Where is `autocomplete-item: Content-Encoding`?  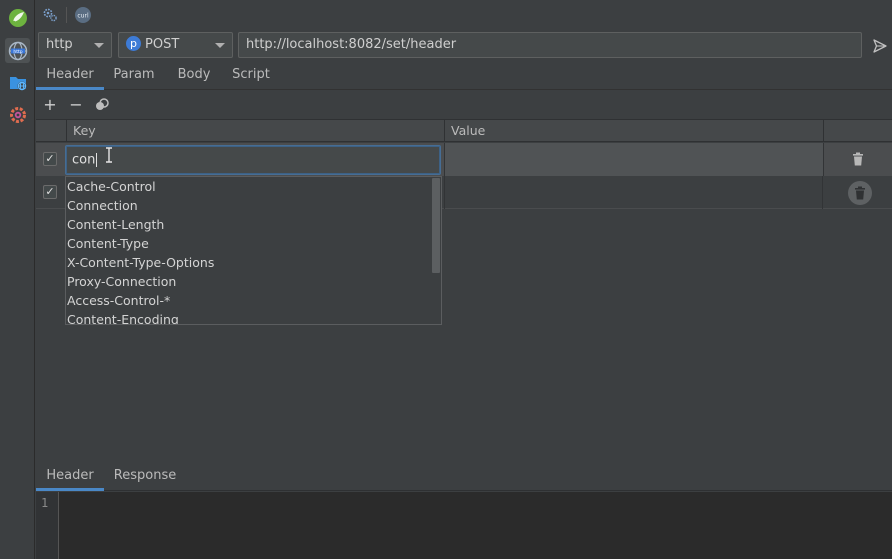
autocomplete-item: Content-Encoding is located at coordinates (253, 317).